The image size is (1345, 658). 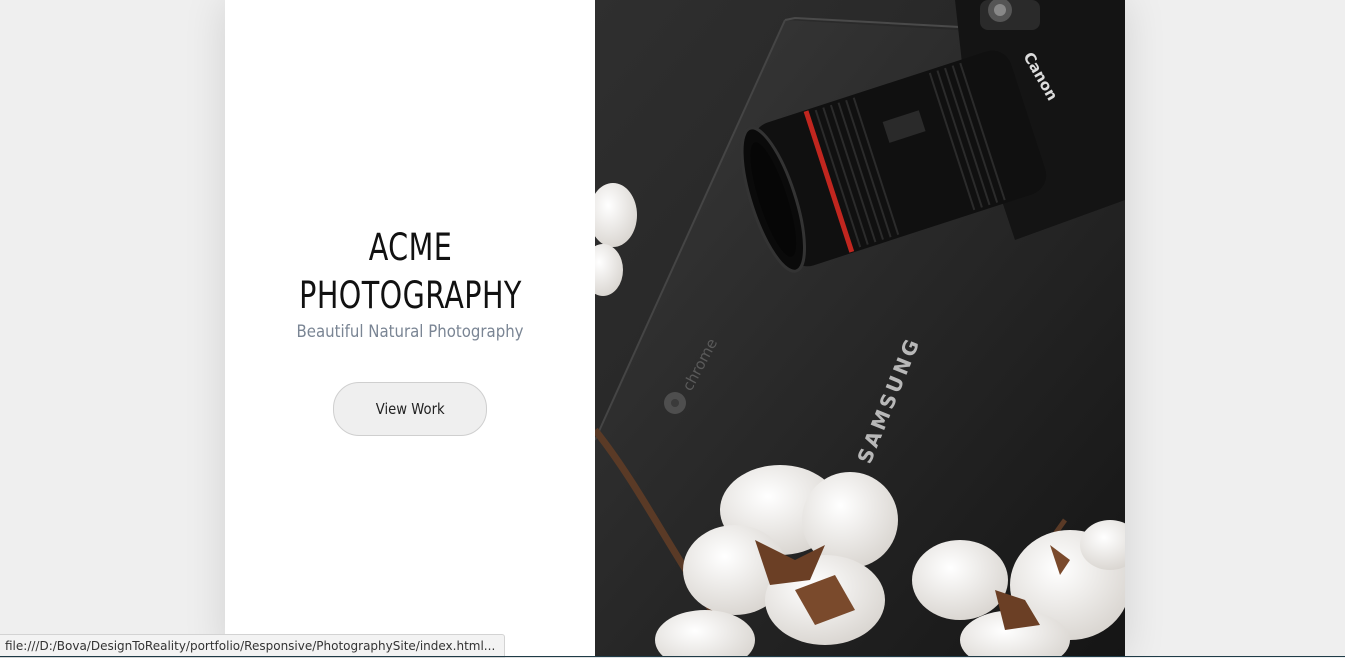 I want to click on view-work-button: View Work, so click(x=410, y=409).